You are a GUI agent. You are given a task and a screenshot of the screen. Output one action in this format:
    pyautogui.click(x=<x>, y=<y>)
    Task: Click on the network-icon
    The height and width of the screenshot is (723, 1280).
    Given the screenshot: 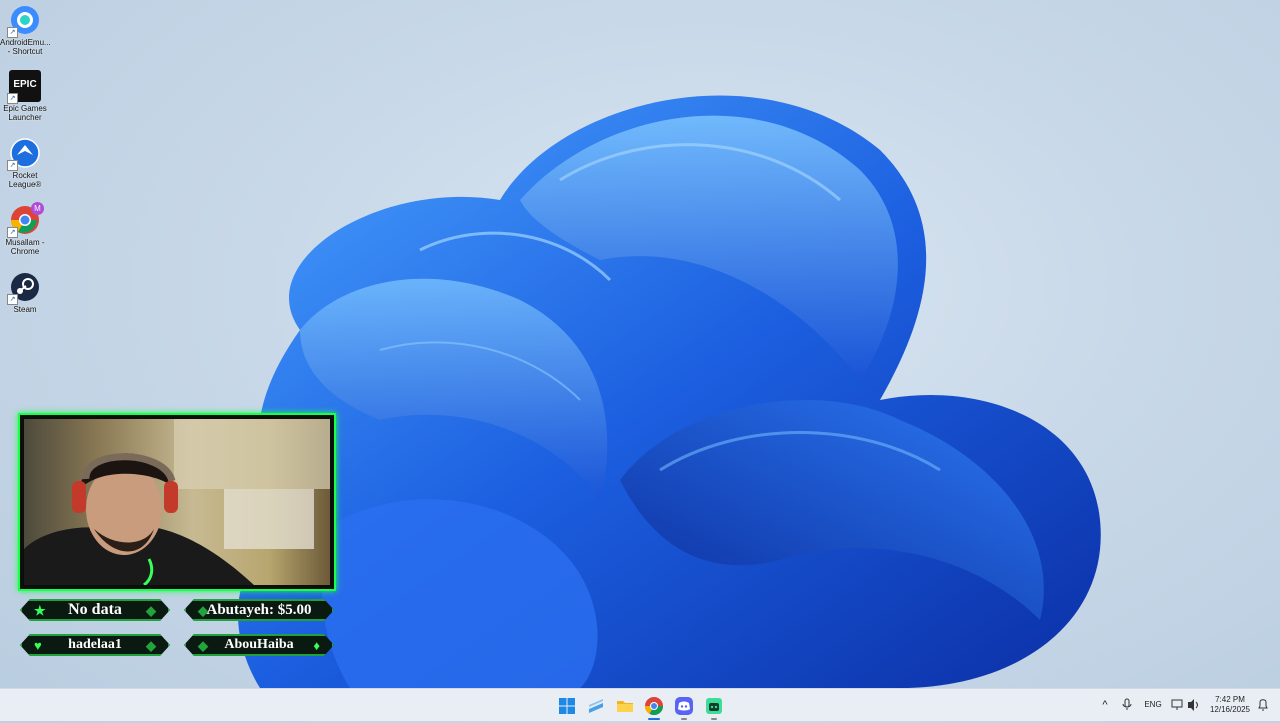 What is the action you would take?
    pyautogui.click(x=1177, y=704)
    